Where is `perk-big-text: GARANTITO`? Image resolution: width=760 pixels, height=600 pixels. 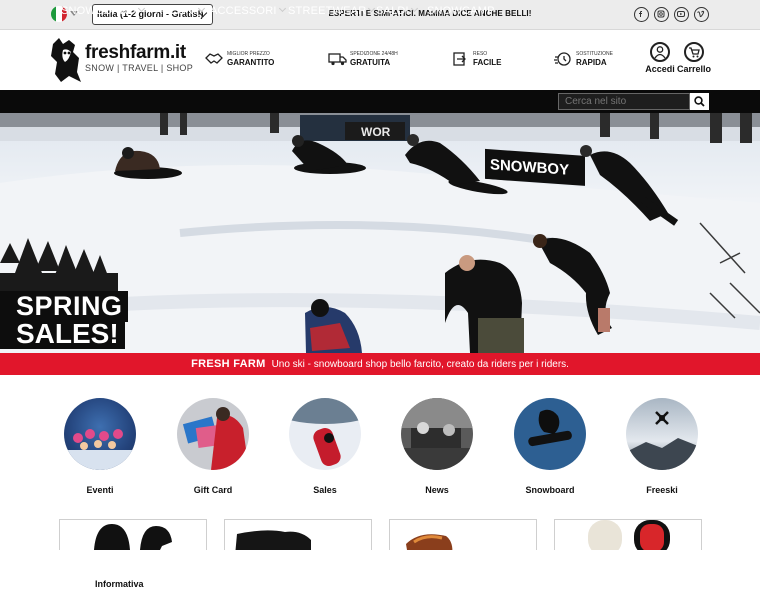
perk-big-text: GARANTITO is located at coordinates (251, 62).